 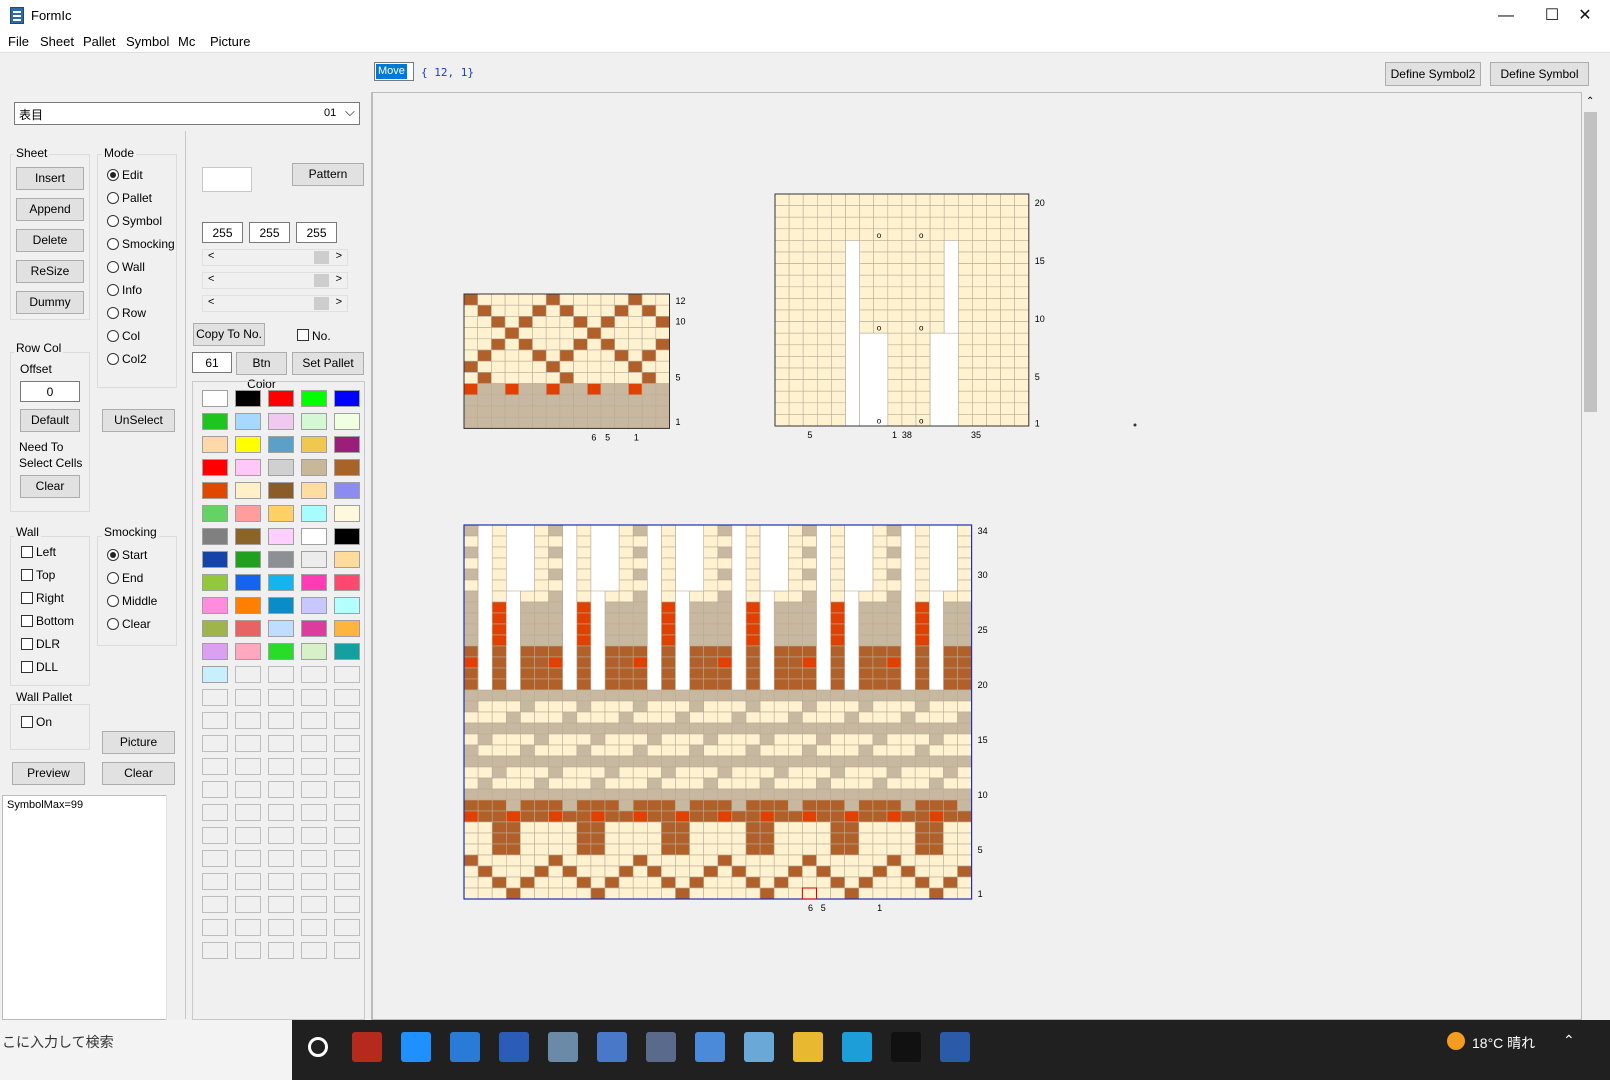 What do you see at coordinates (186, 41) in the screenshot?
I see `menu-mc: Mc` at bounding box center [186, 41].